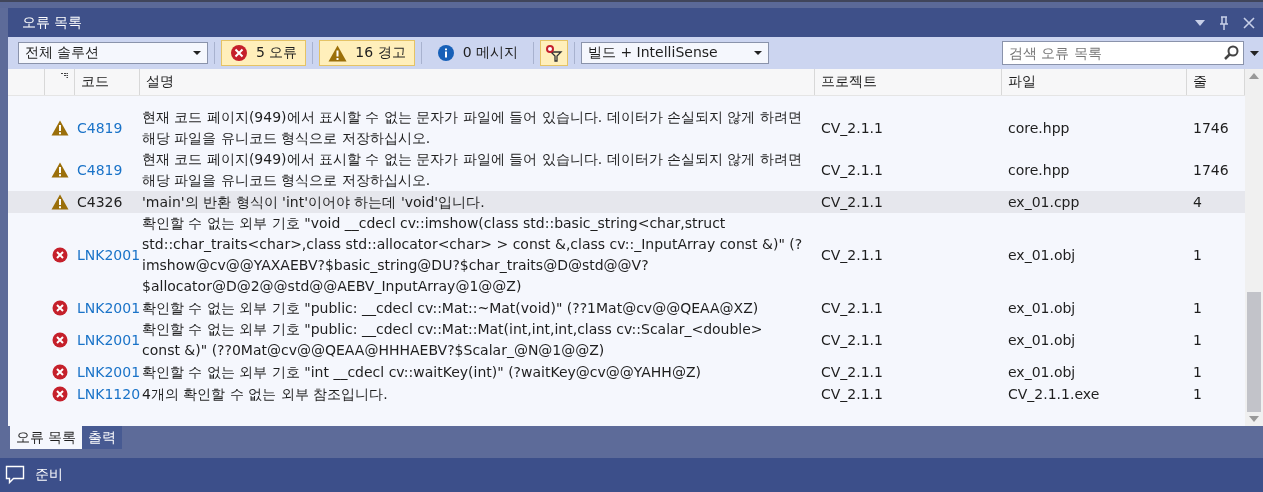  What do you see at coordinates (1249, 22) in the screenshot?
I see `close-icon` at bounding box center [1249, 22].